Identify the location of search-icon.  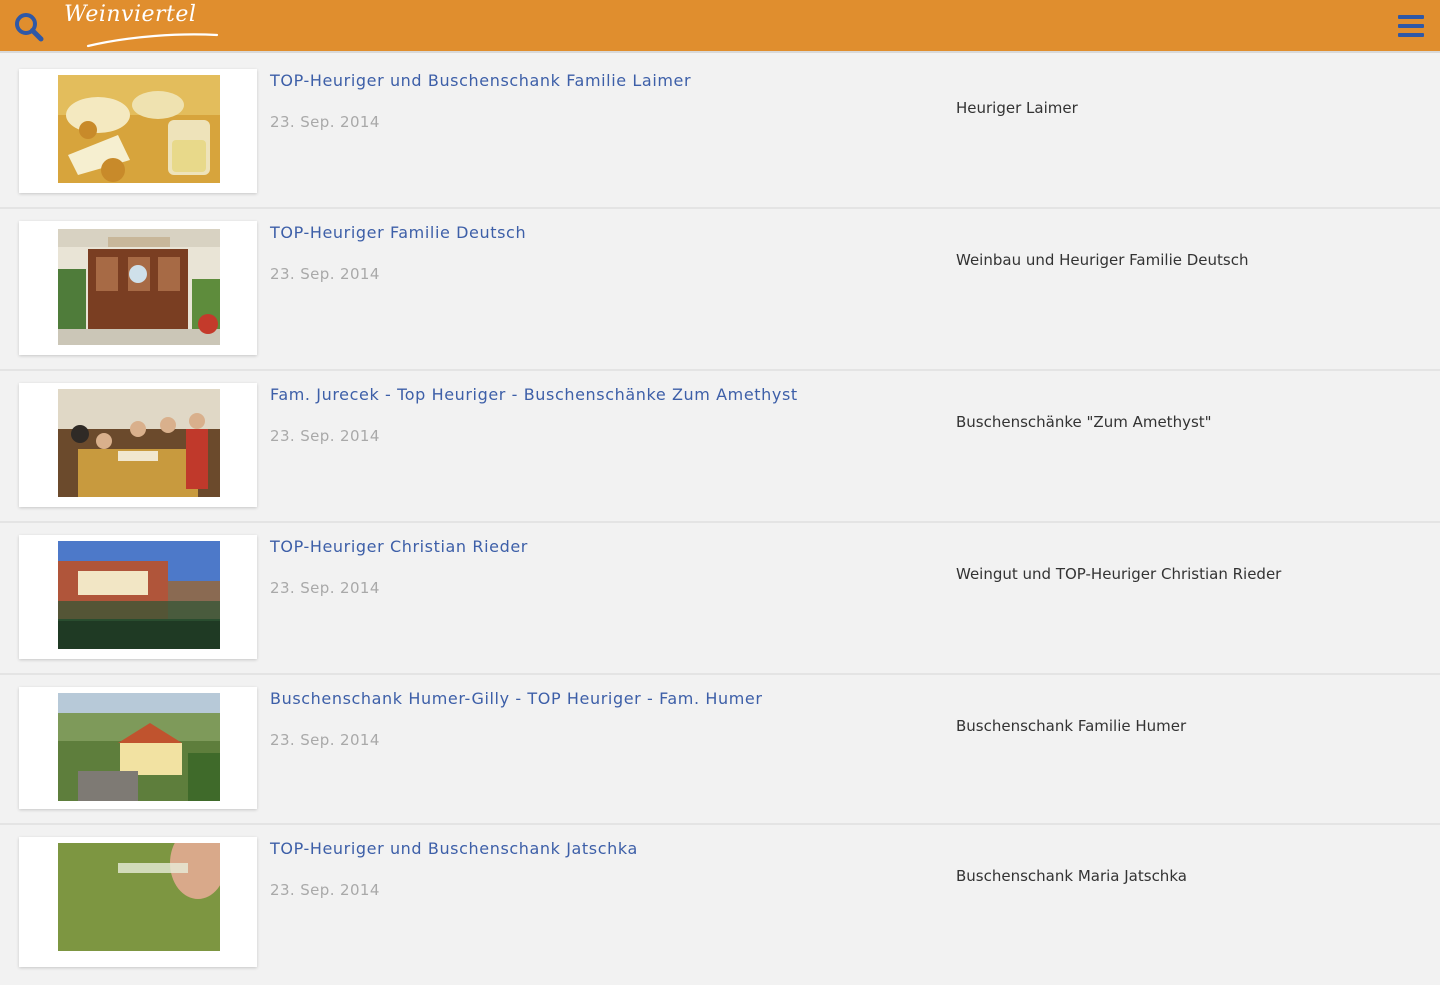
(29, 27).